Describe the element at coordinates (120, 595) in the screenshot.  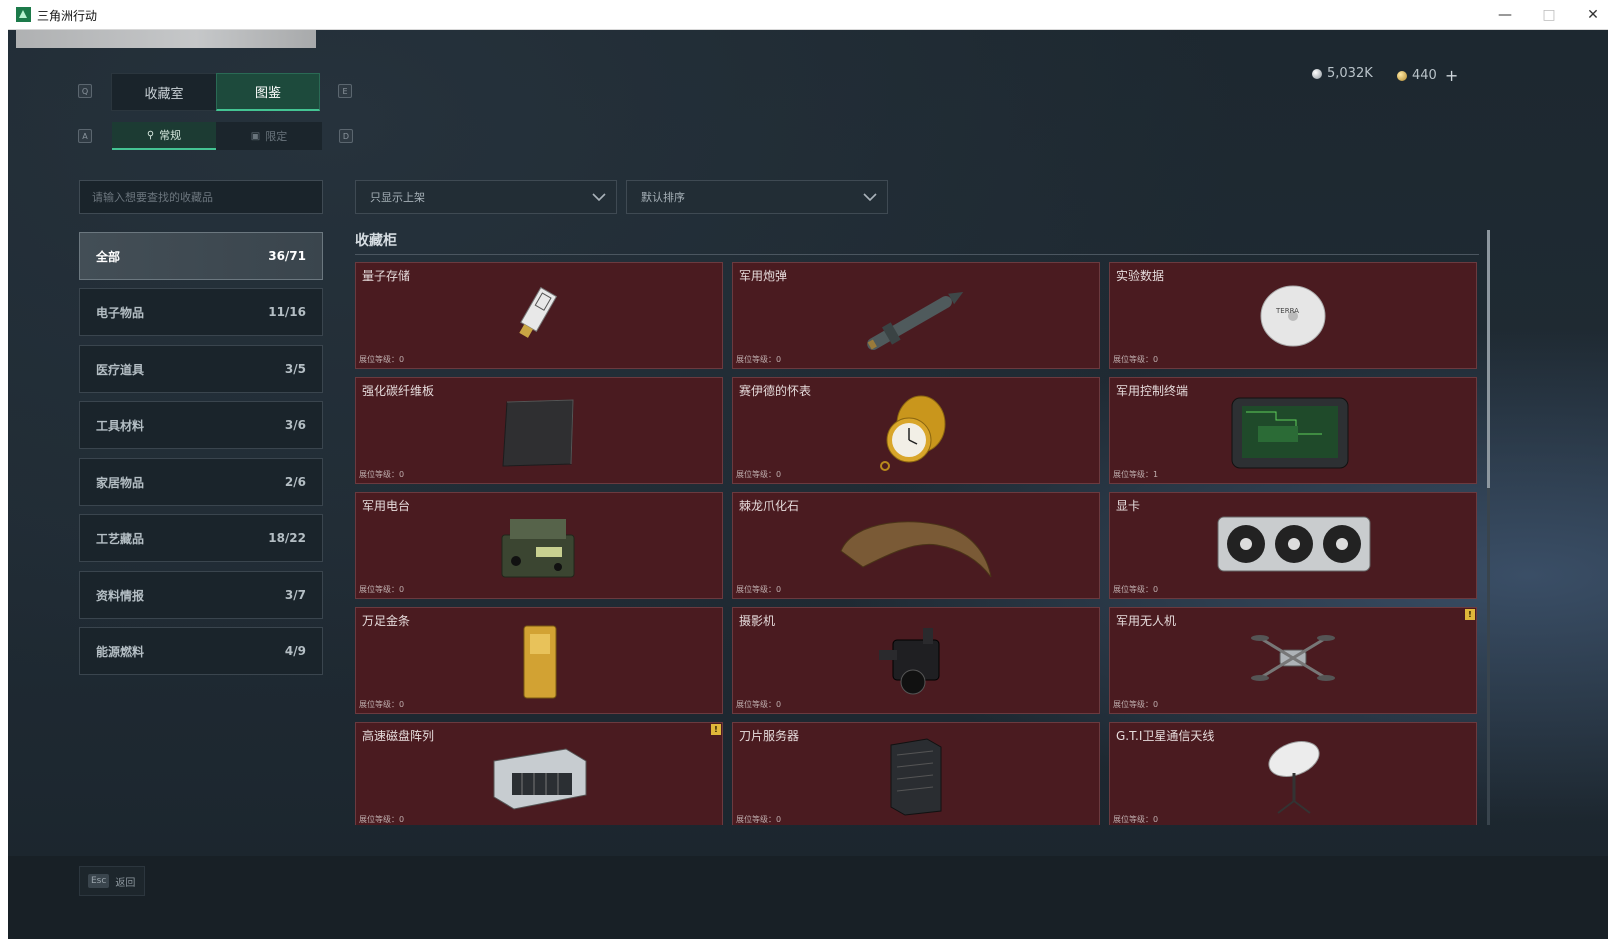
I see `category-label: 资料情报` at that location.